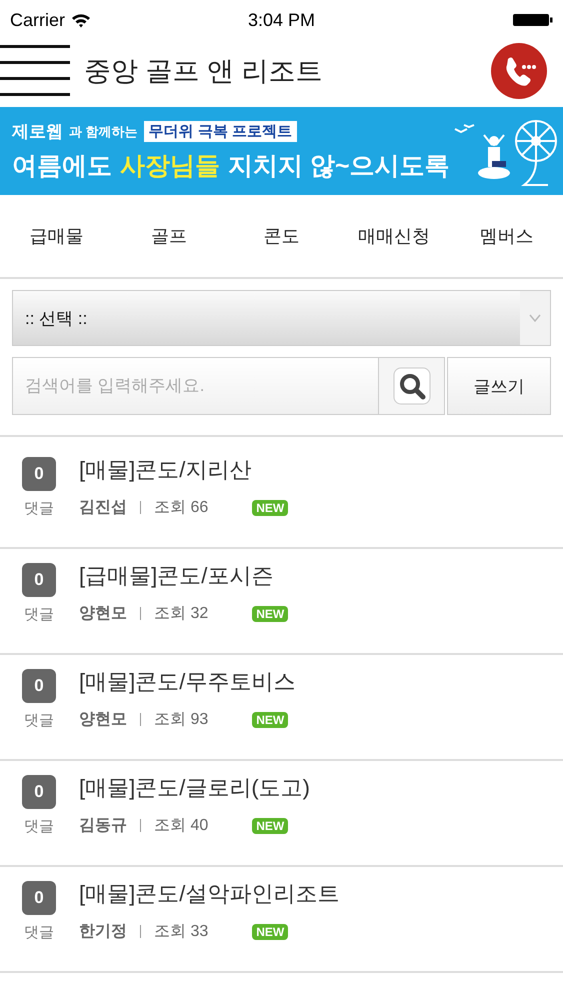  I want to click on banner-text: 과 함께하는, so click(103, 131).